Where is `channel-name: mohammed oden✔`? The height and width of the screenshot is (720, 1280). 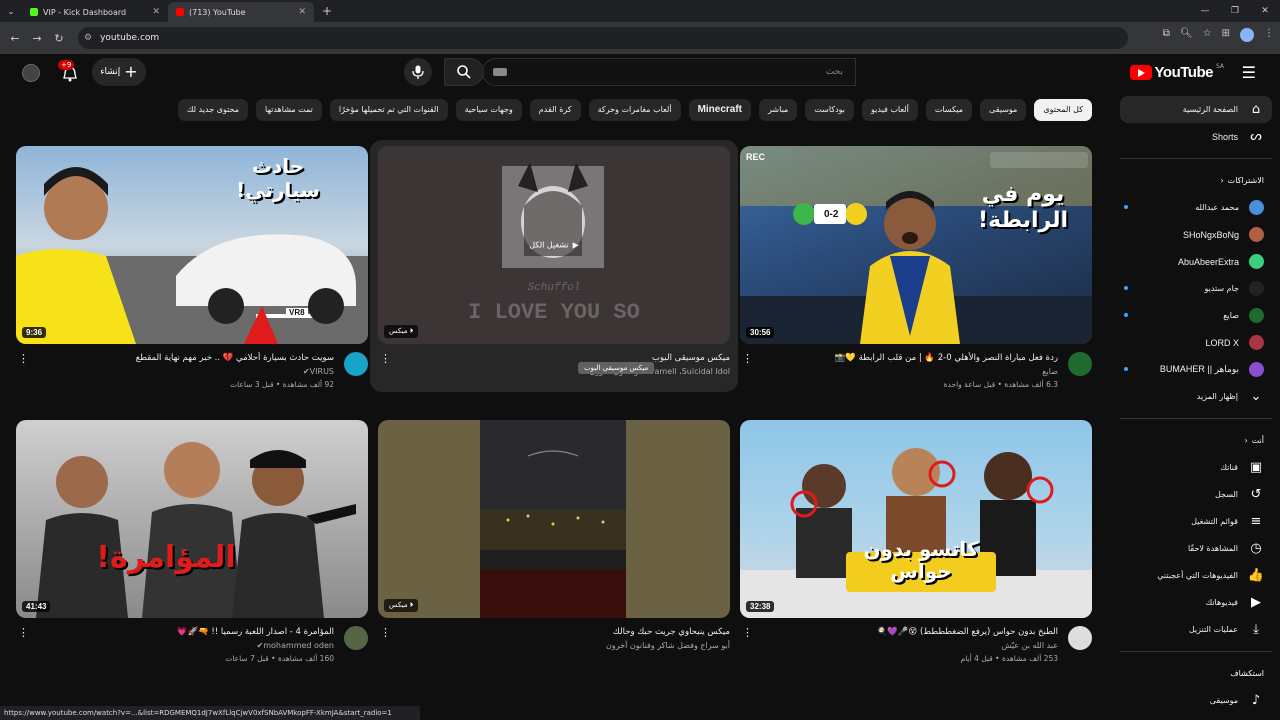
channel-name: mohammed oden✔ is located at coordinates (175, 646).